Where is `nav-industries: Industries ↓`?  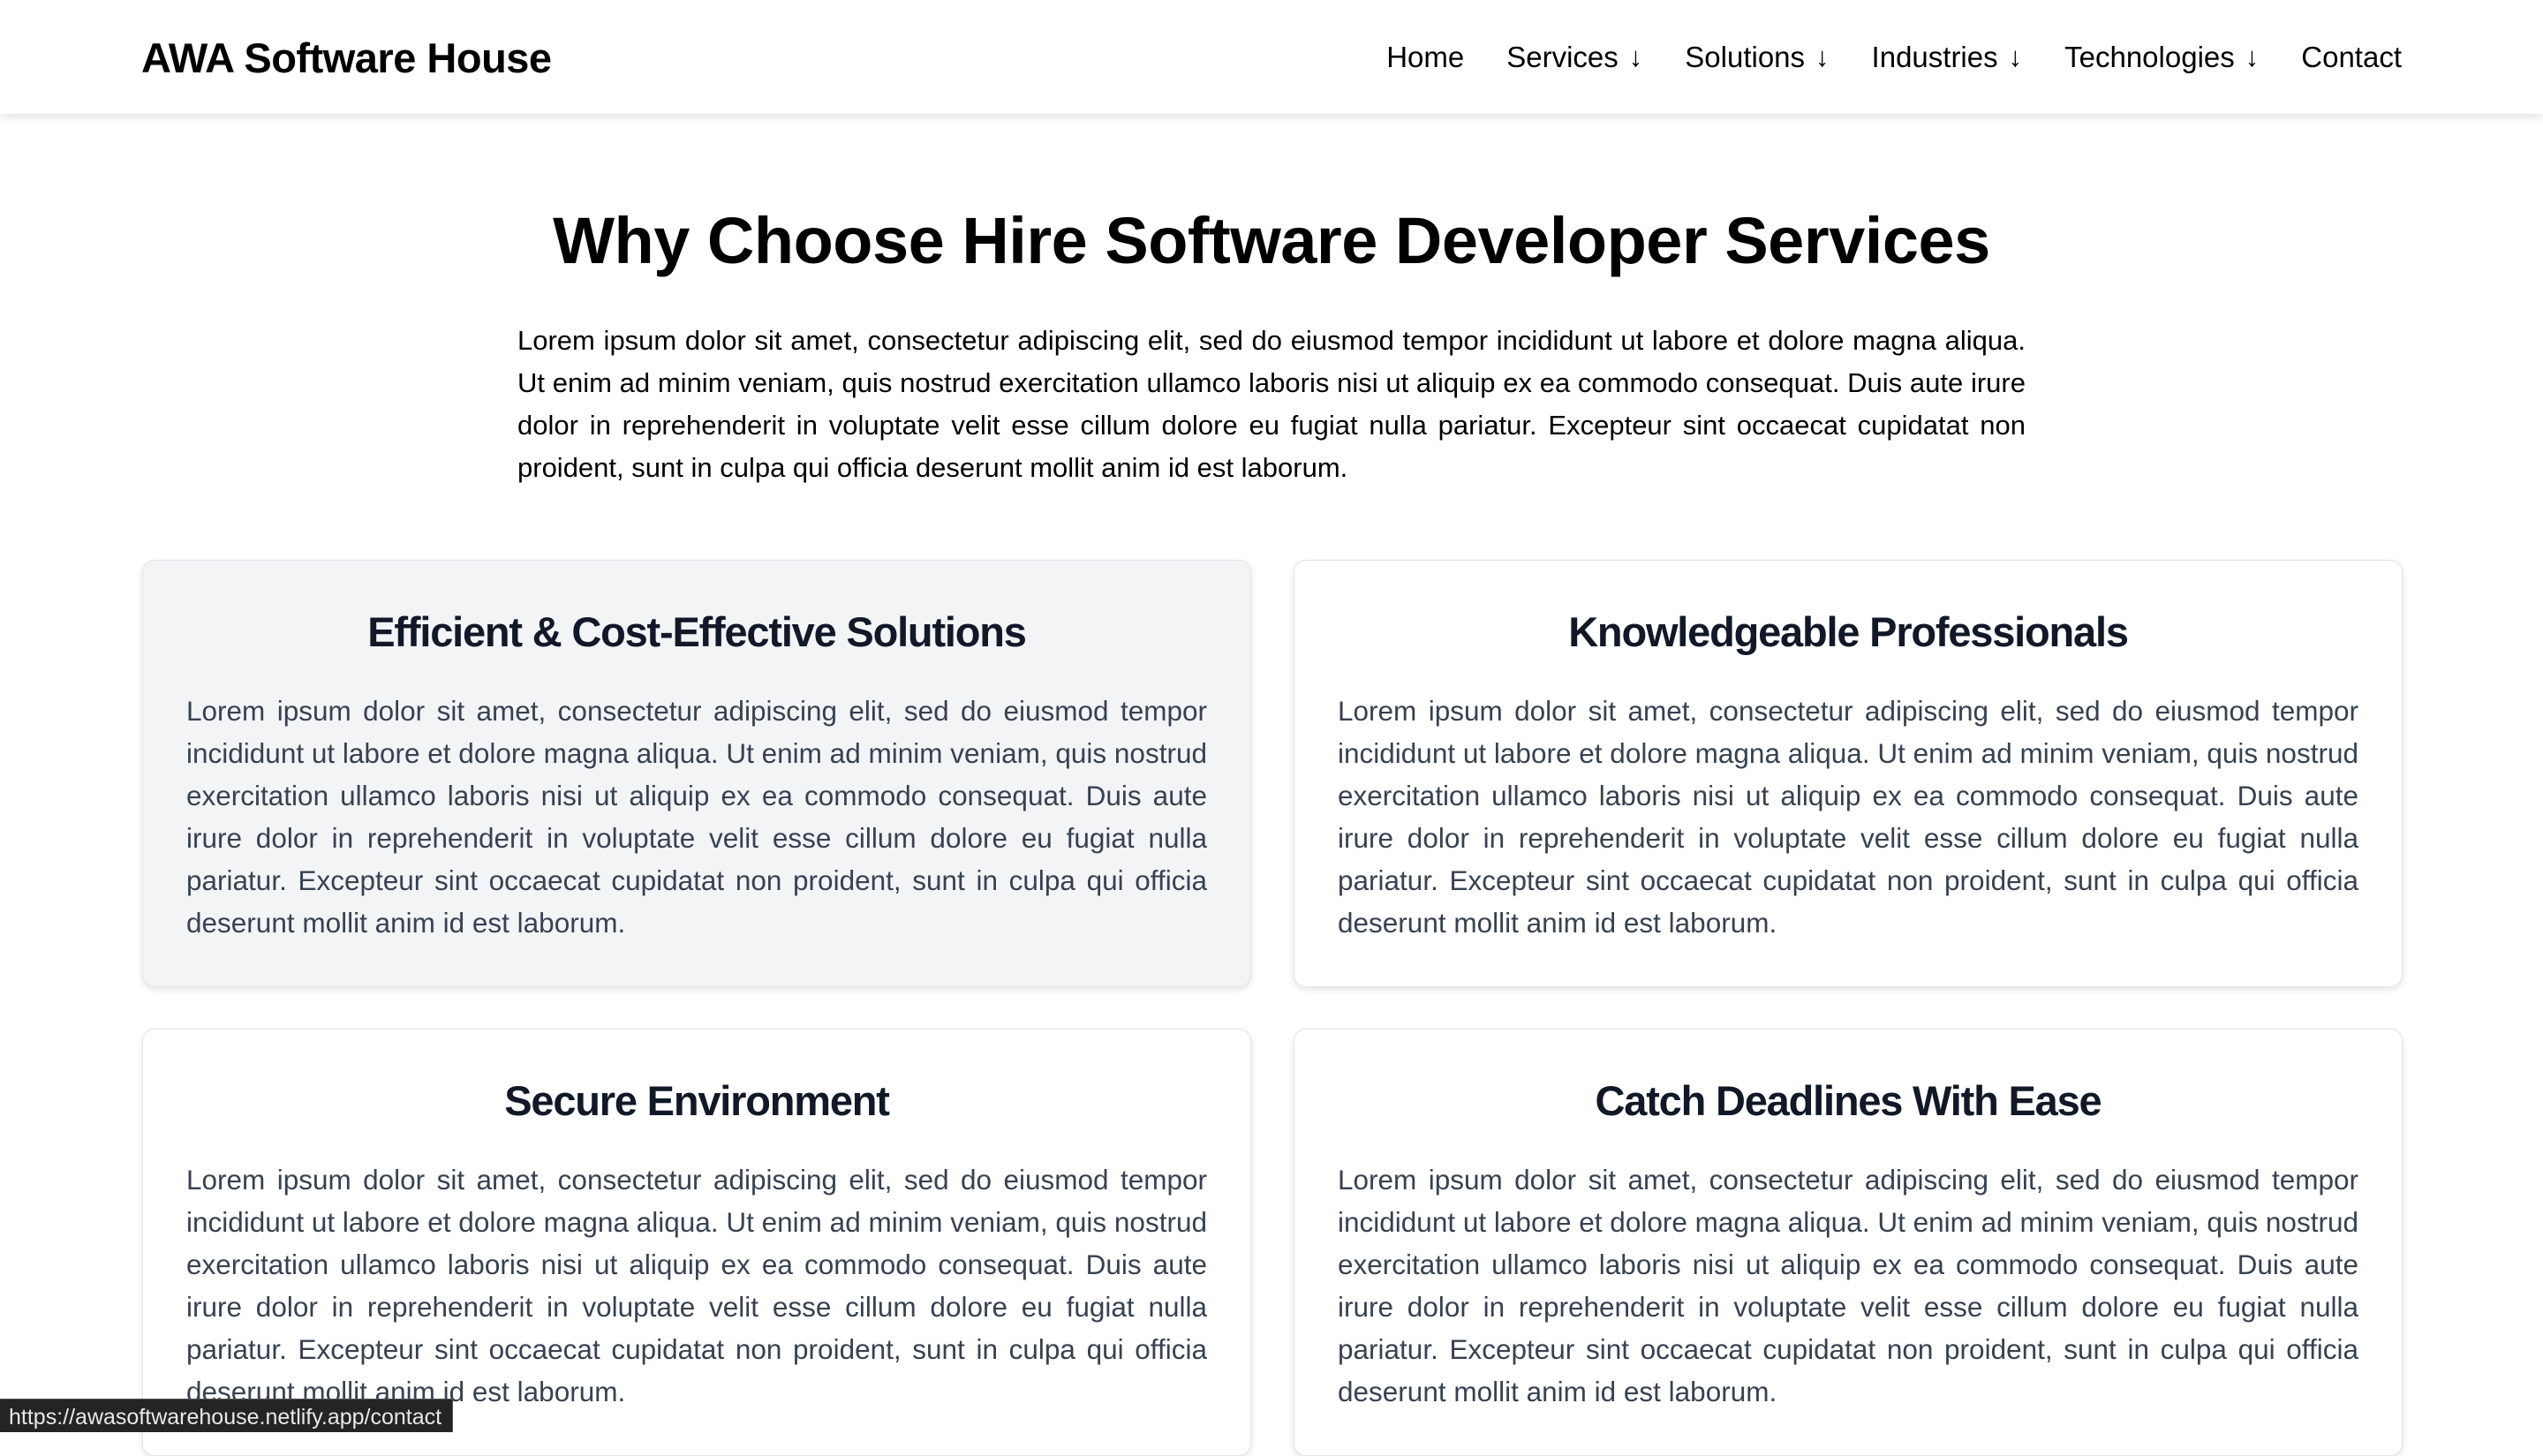 nav-industries: Industries ↓ is located at coordinates (1948, 57).